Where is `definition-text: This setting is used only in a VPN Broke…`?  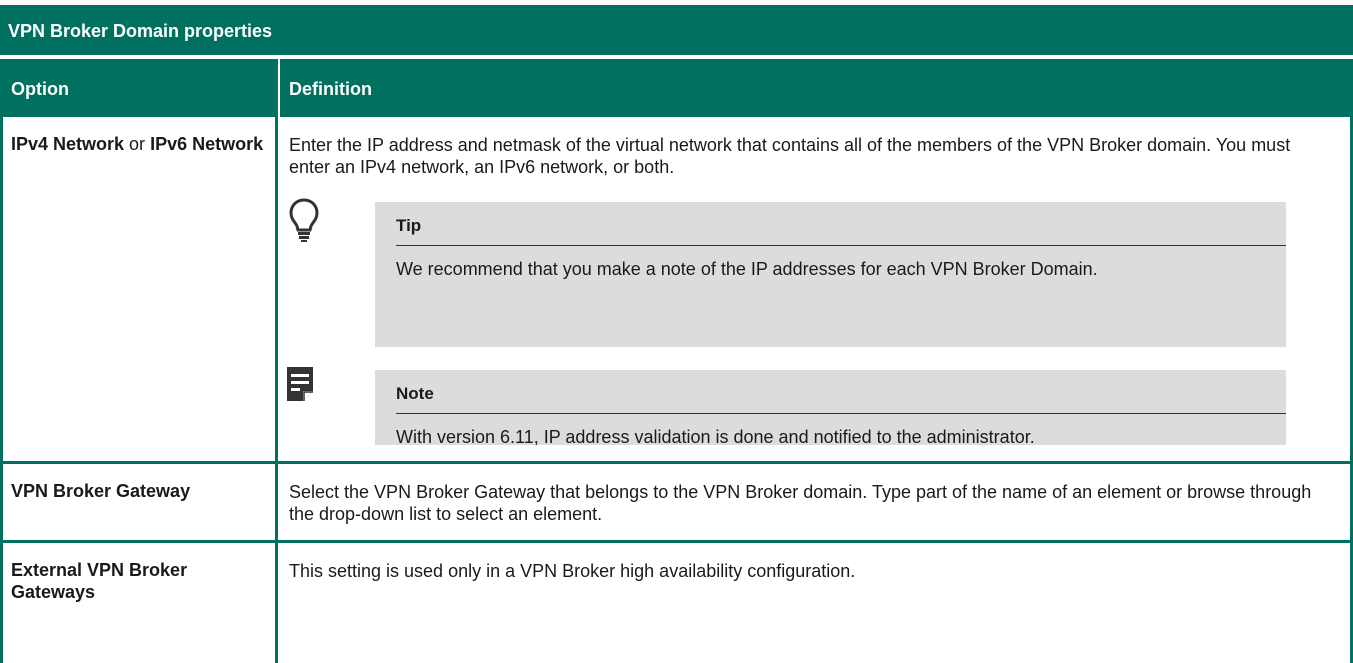 definition-text: This setting is used only in a VPN Broke… is located at coordinates (572, 571).